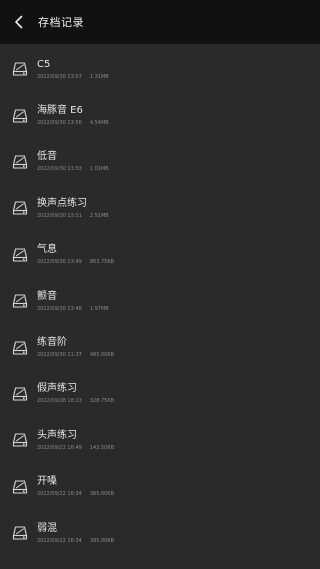 This screenshot has height=569, width=320. Describe the element at coordinates (59, 76) in the screenshot. I see `recording-date: 2022/09/30 13:57` at that location.